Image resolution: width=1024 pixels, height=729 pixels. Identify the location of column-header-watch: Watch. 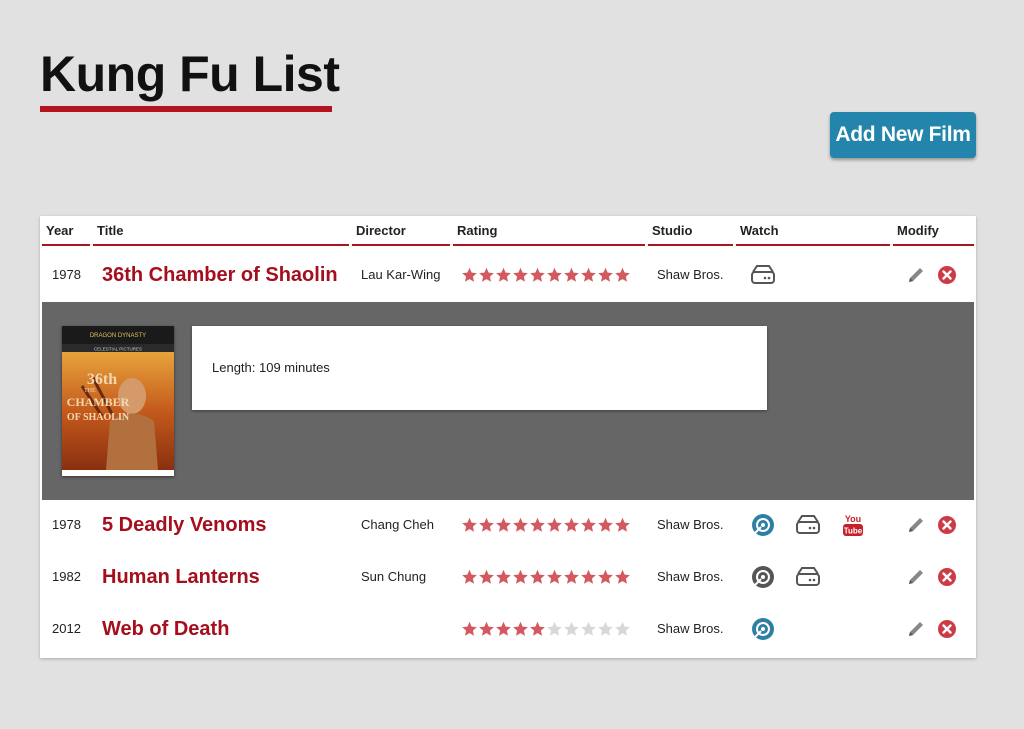
(813, 231).